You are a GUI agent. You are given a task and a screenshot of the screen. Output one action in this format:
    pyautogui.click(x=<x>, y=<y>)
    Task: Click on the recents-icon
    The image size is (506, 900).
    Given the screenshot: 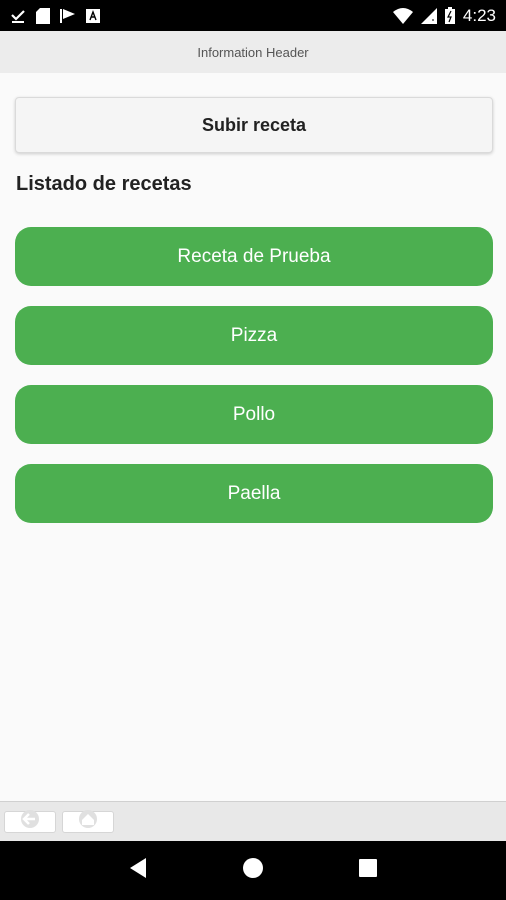 What is the action you would take?
    pyautogui.click(x=368, y=870)
    